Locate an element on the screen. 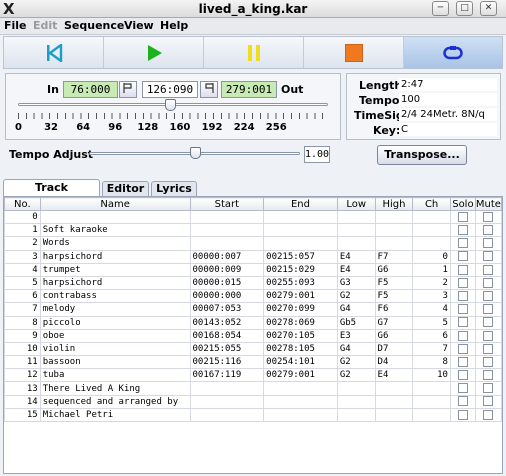  maximize-button: □ is located at coordinates (464, 8).